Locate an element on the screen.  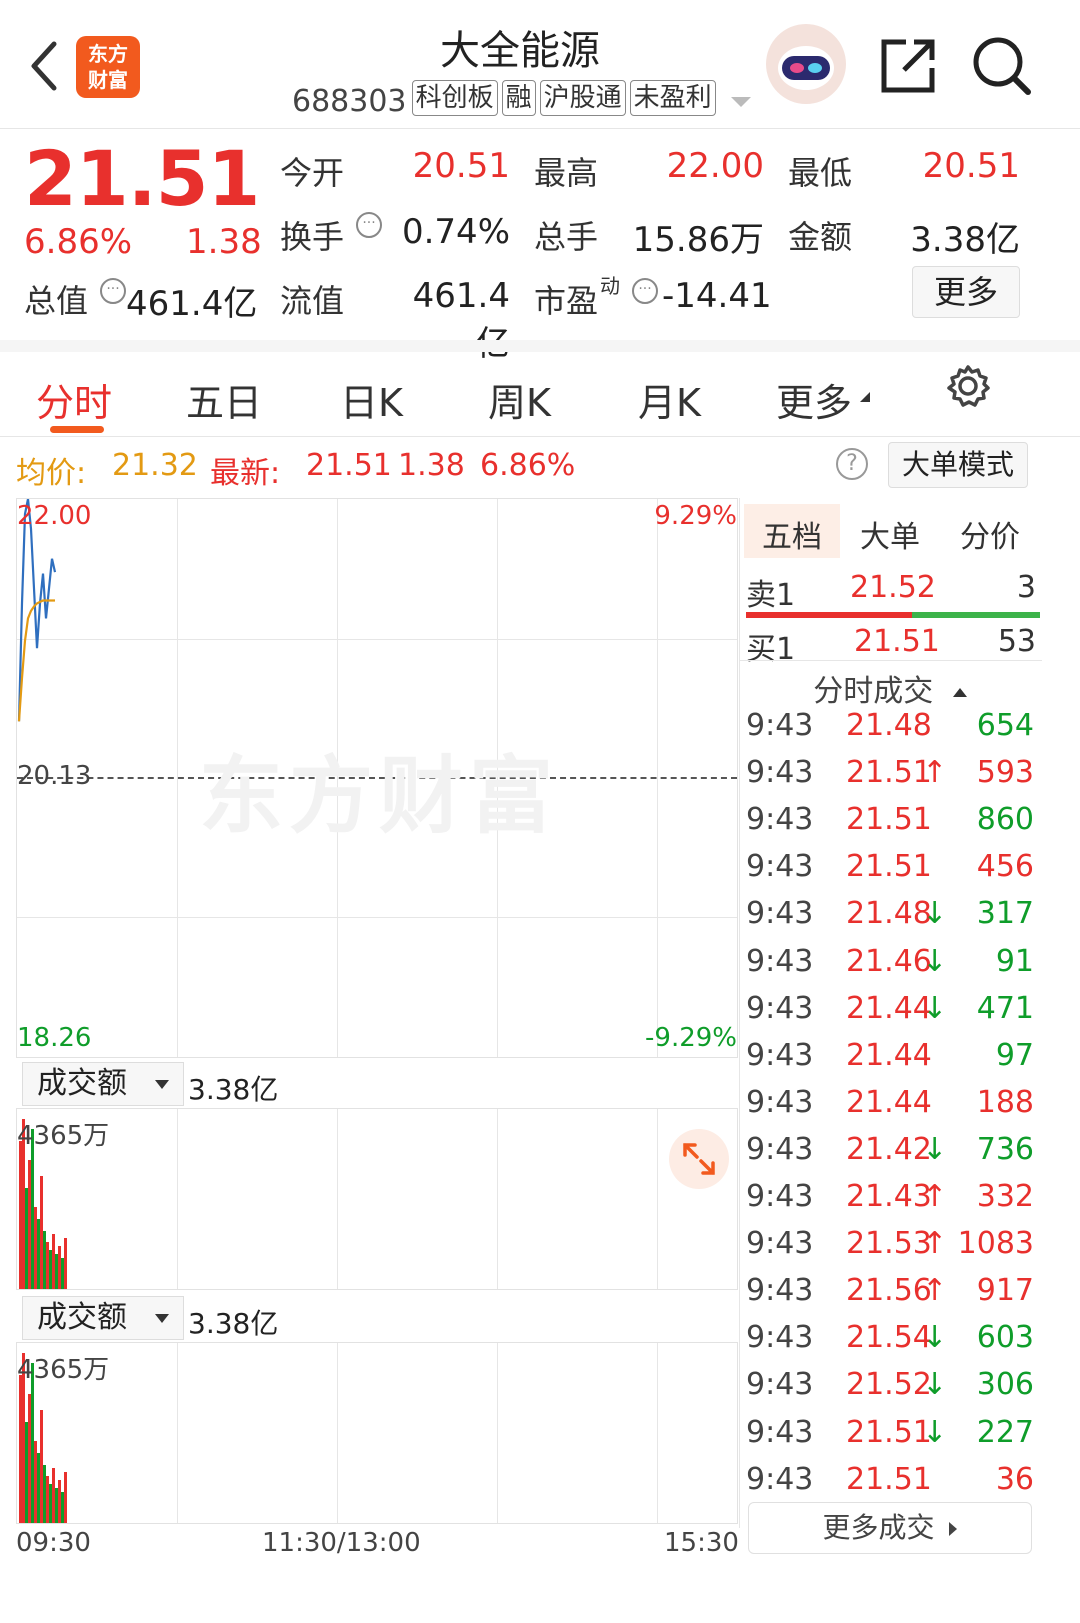
tick-row: 9:43 21.48 654 is located at coordinates (890, 732).